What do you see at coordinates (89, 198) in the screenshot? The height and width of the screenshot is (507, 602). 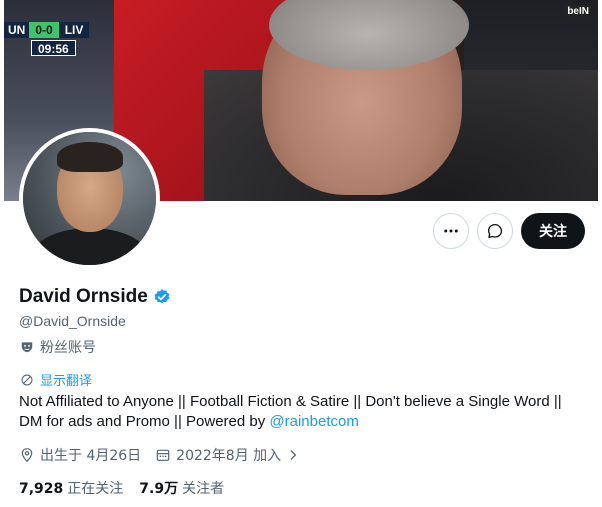 I see `avatar` at bounding box center [89, 198].